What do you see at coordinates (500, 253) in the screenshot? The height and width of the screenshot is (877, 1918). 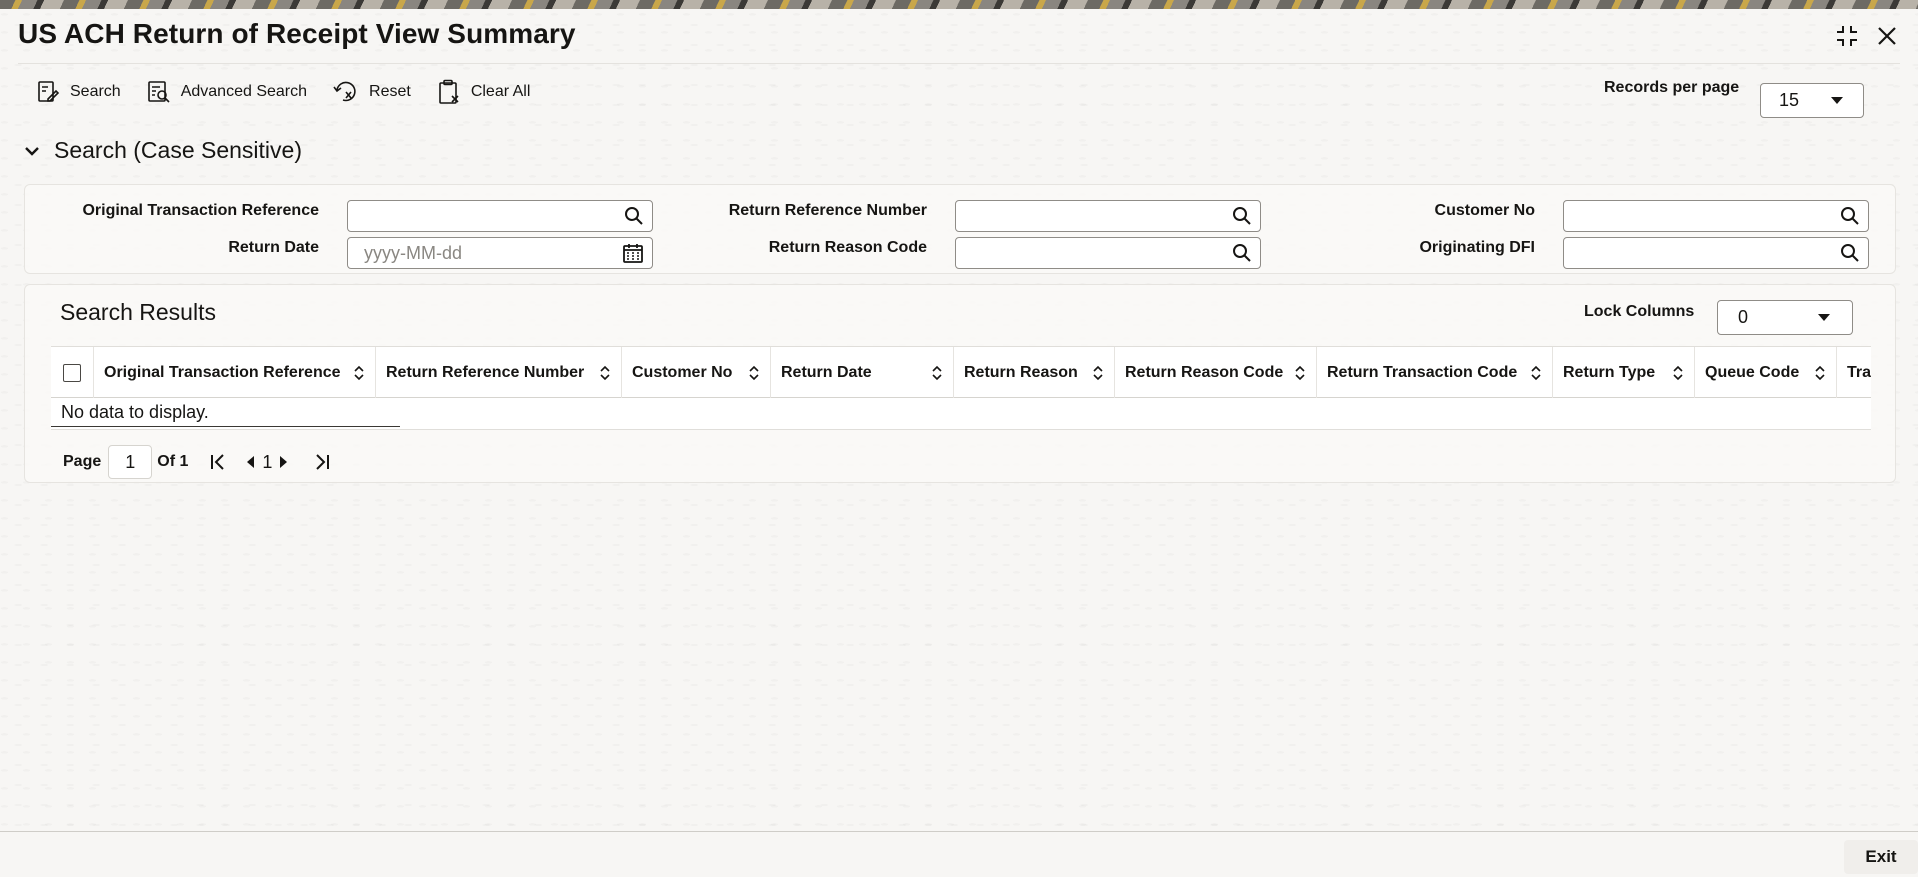 I see `return-date-input: yyyy-MM-dd` at bounding box center [500, 253].